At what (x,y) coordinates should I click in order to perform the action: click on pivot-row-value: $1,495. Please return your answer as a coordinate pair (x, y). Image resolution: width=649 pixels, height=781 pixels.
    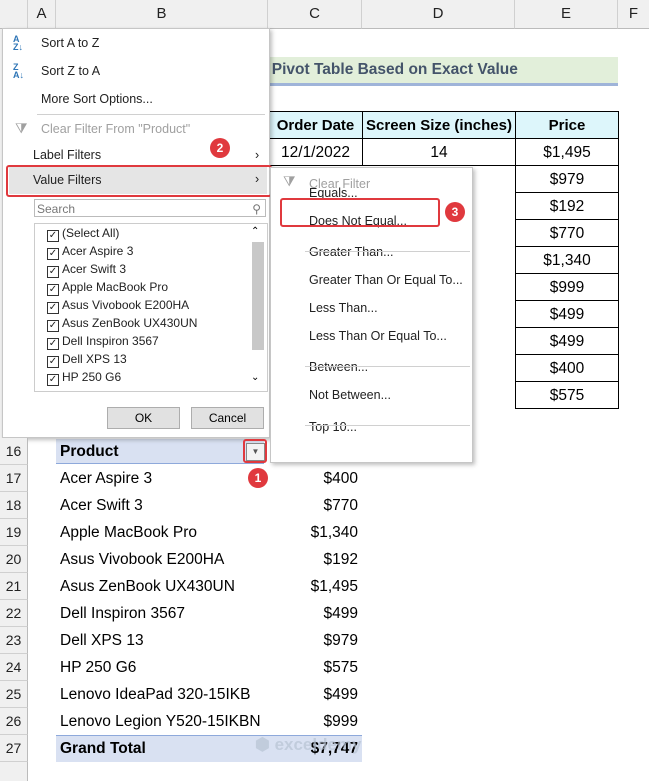
    Looking at the image, I should click on (334, 586).